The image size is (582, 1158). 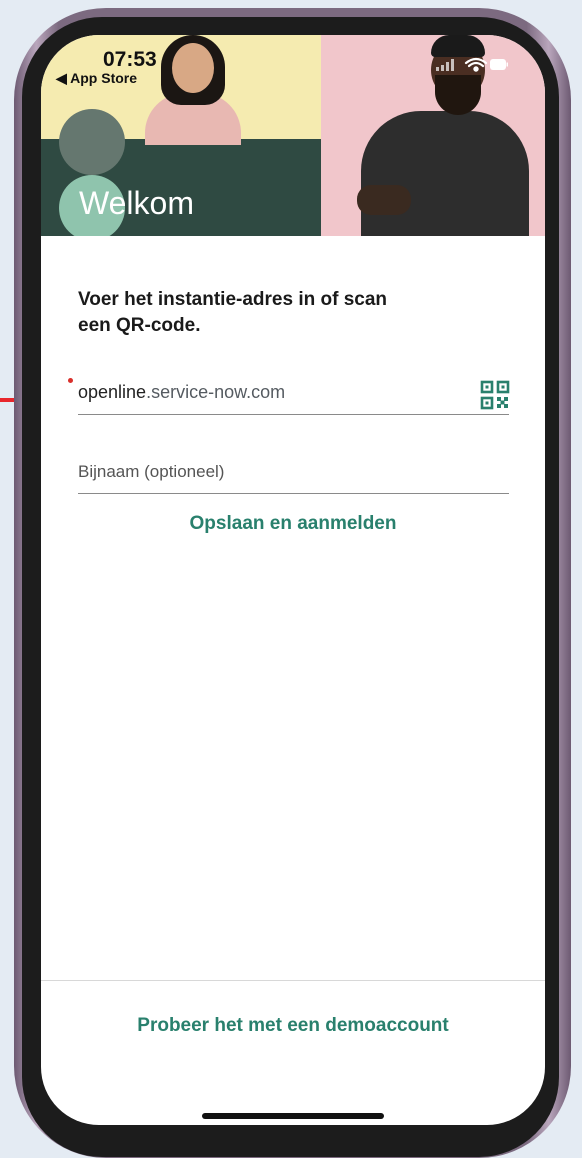 I want to click on required-indicator, so click(x=70, y=380).